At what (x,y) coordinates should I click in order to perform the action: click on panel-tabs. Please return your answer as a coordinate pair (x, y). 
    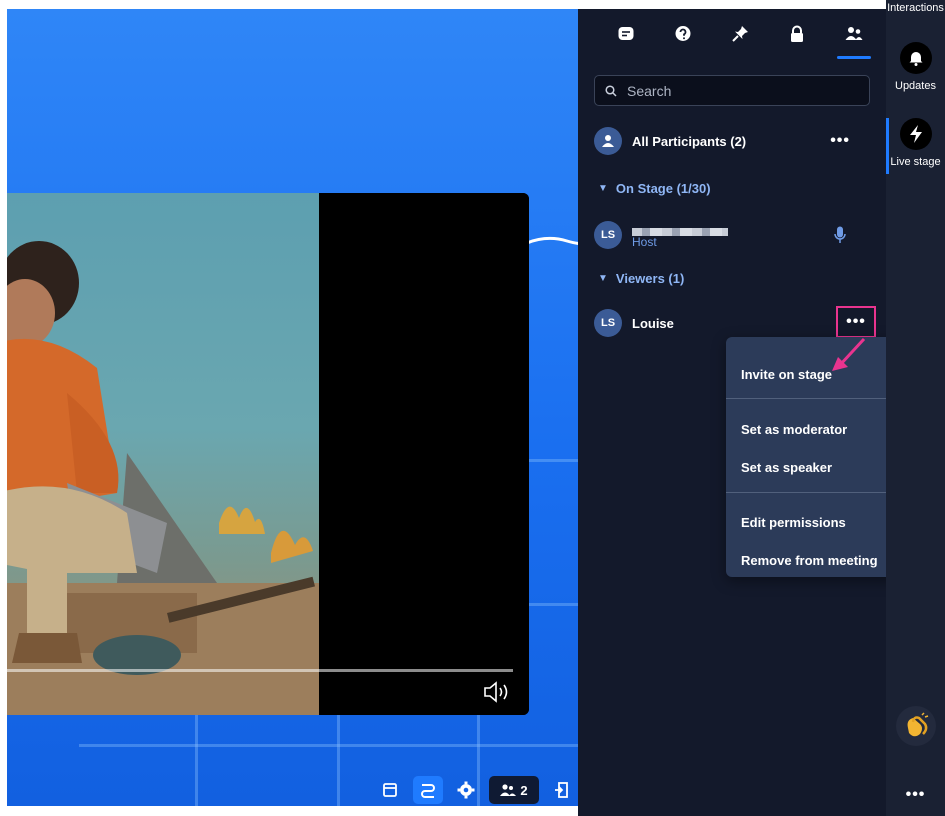
    Looking at the image, I should click on (732, 35).